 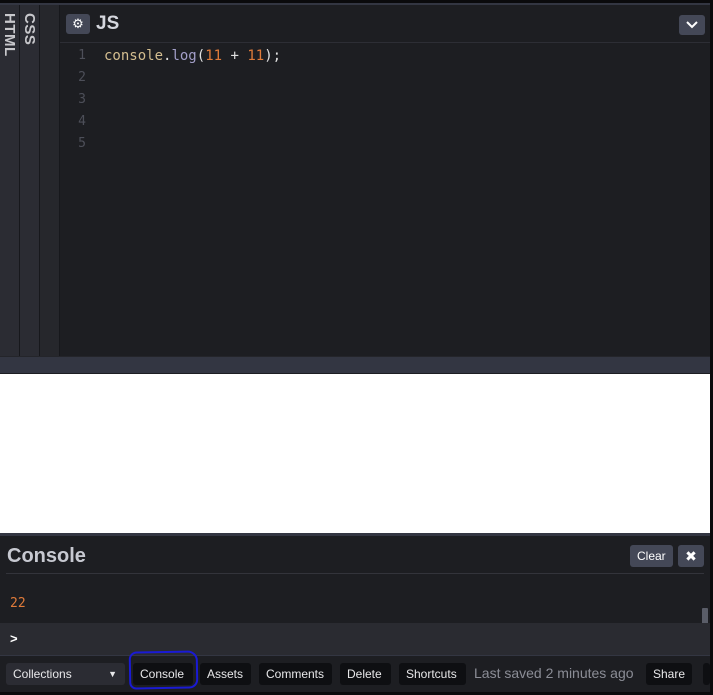 I want to click on css-pane-label: CSS, so click(x=29, y=29).